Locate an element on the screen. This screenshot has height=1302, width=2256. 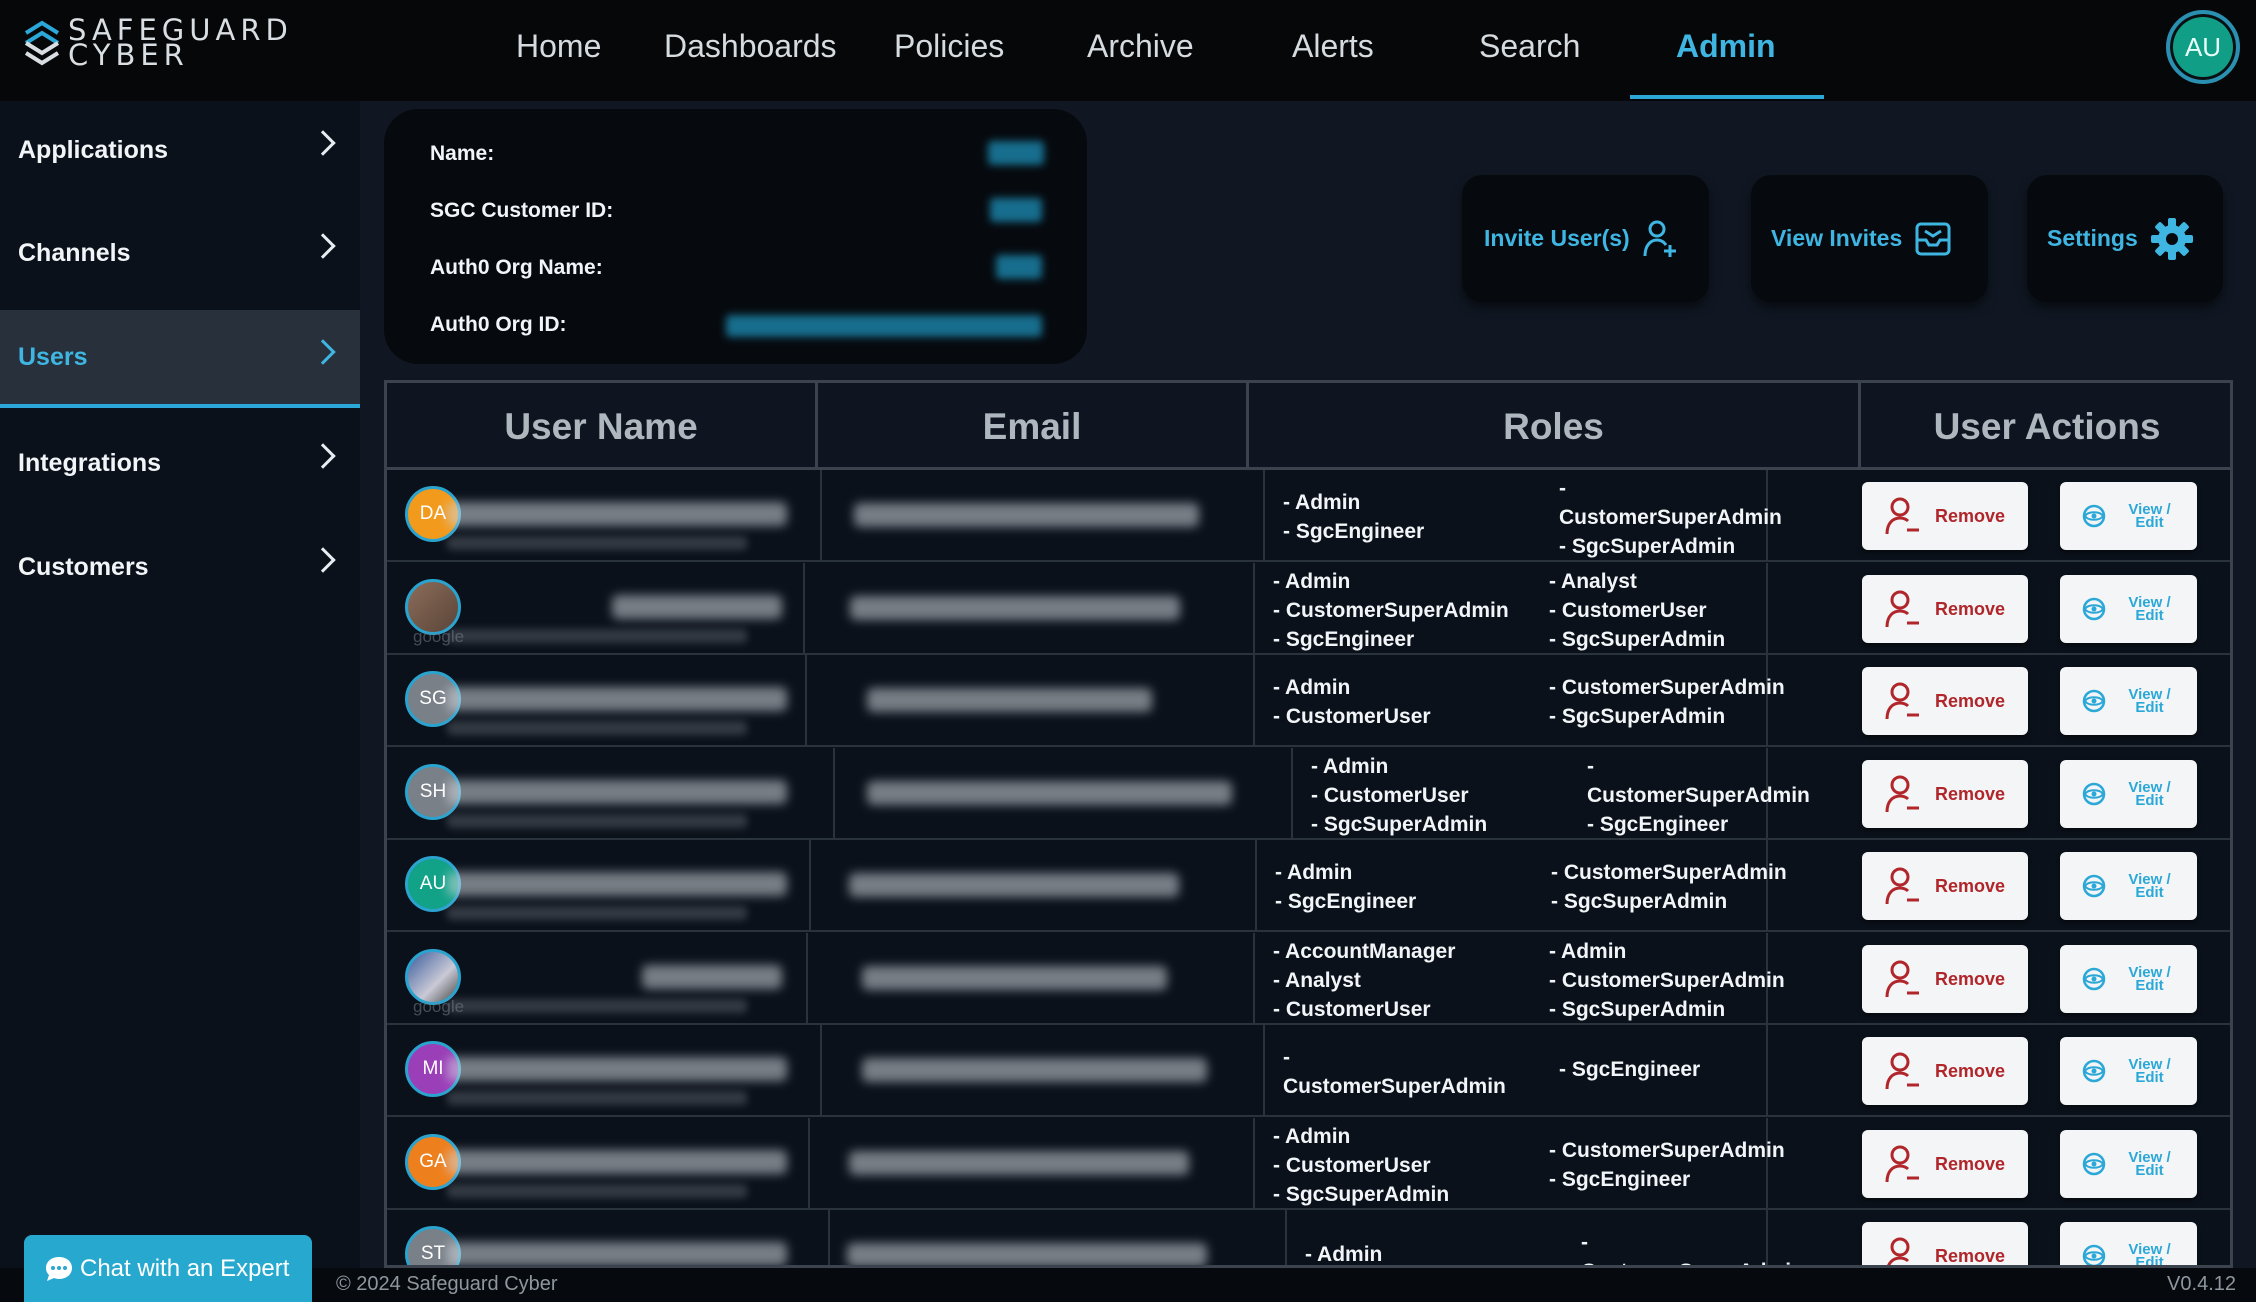
chat-with-expert-button: Chat with an Expert is located at coordinates (168, 1268).